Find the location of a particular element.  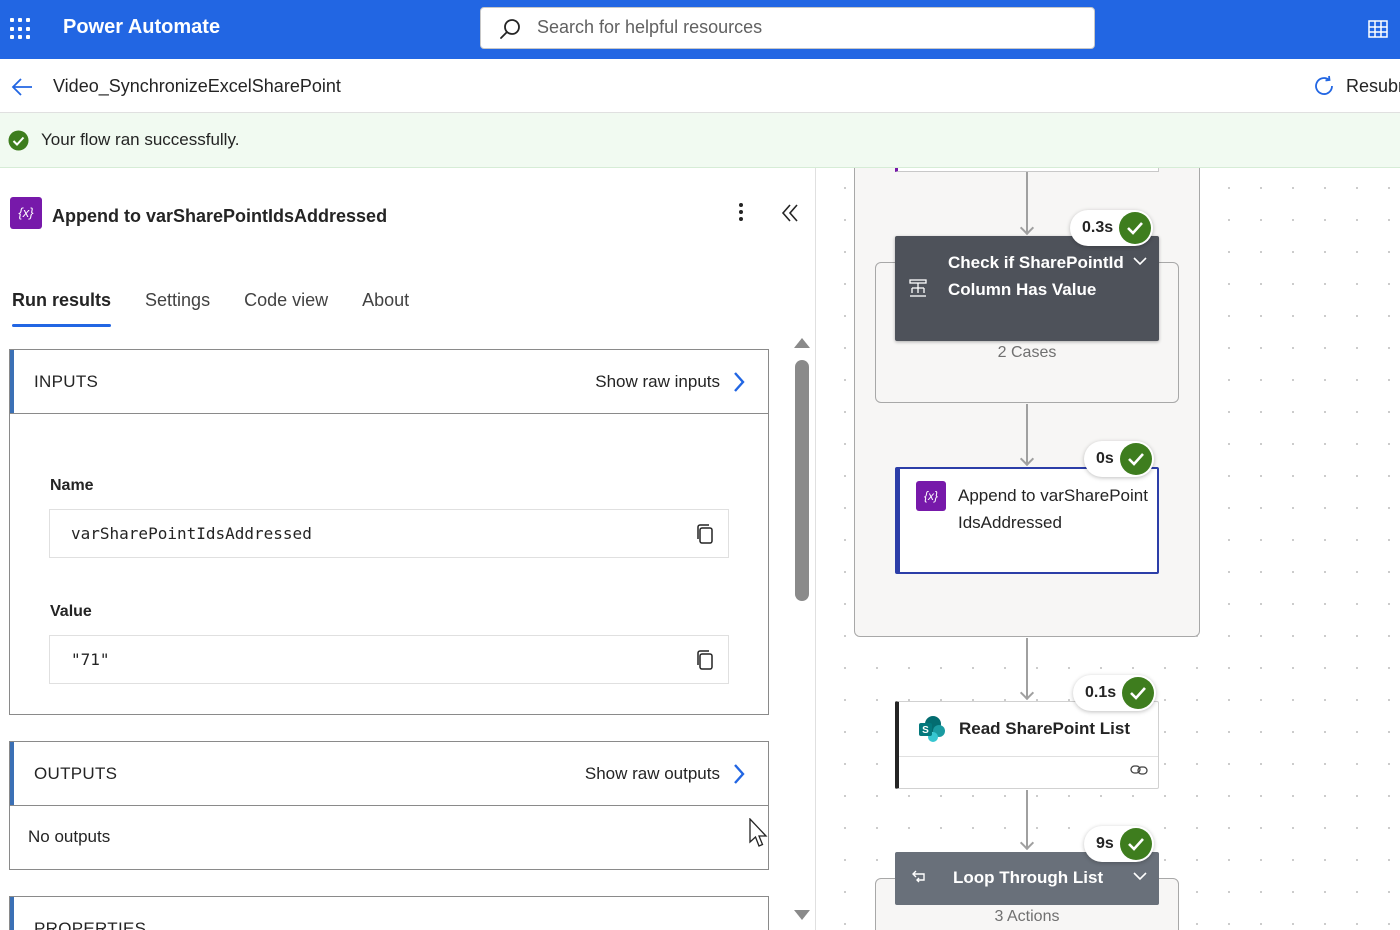

condition-icon is located at coordinates (918, 288).